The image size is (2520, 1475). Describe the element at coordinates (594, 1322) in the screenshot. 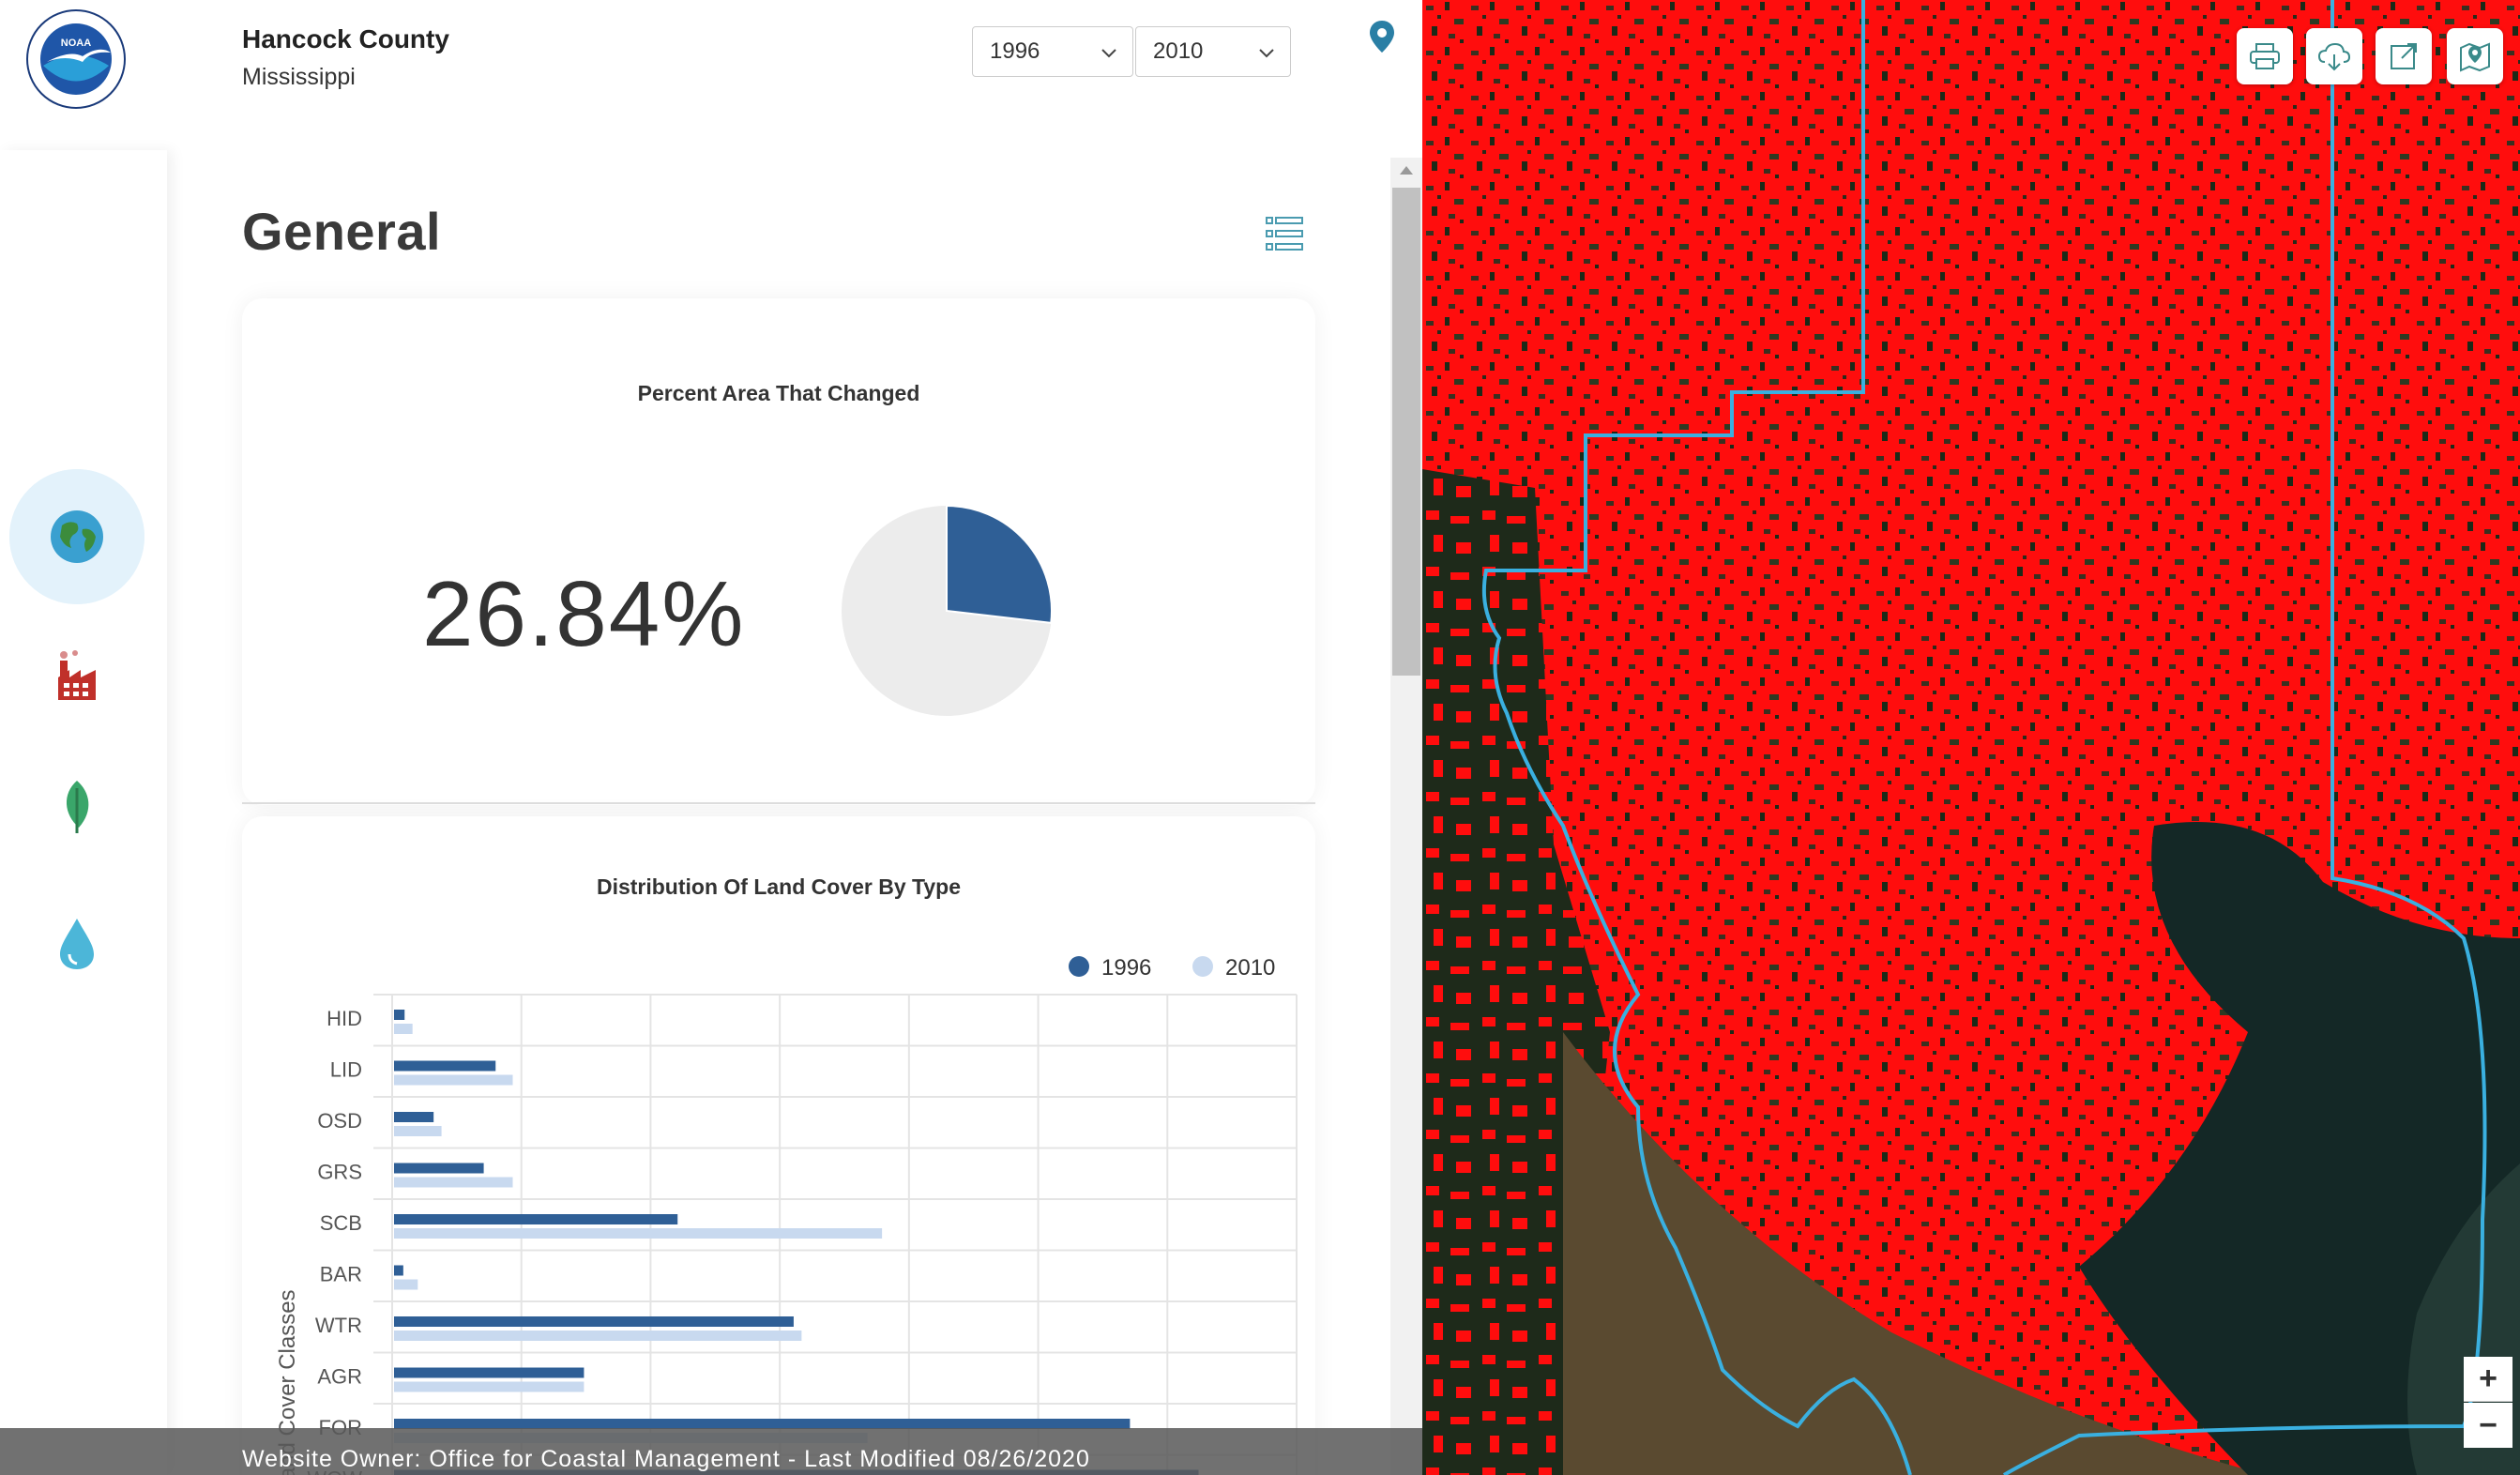

I see `bar-wtr-1996` at that location.